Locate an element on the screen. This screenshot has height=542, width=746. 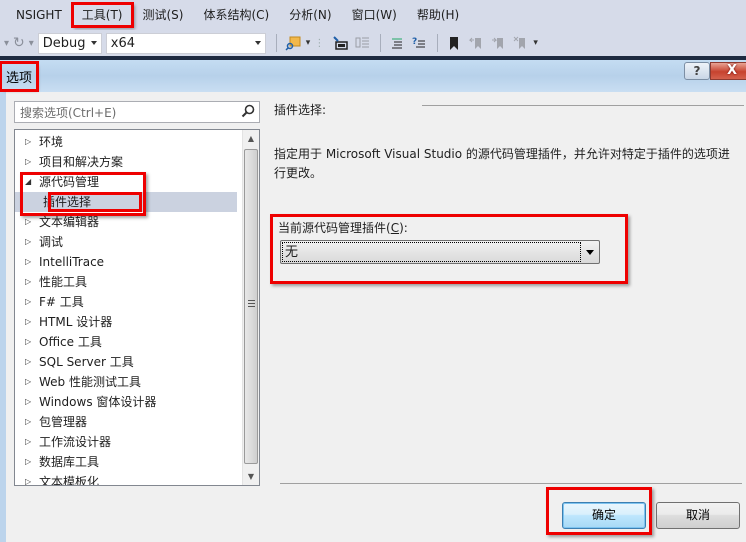
search-options-input: 搜索选项(Ctrl+E) is located at coordinates (137, 112).